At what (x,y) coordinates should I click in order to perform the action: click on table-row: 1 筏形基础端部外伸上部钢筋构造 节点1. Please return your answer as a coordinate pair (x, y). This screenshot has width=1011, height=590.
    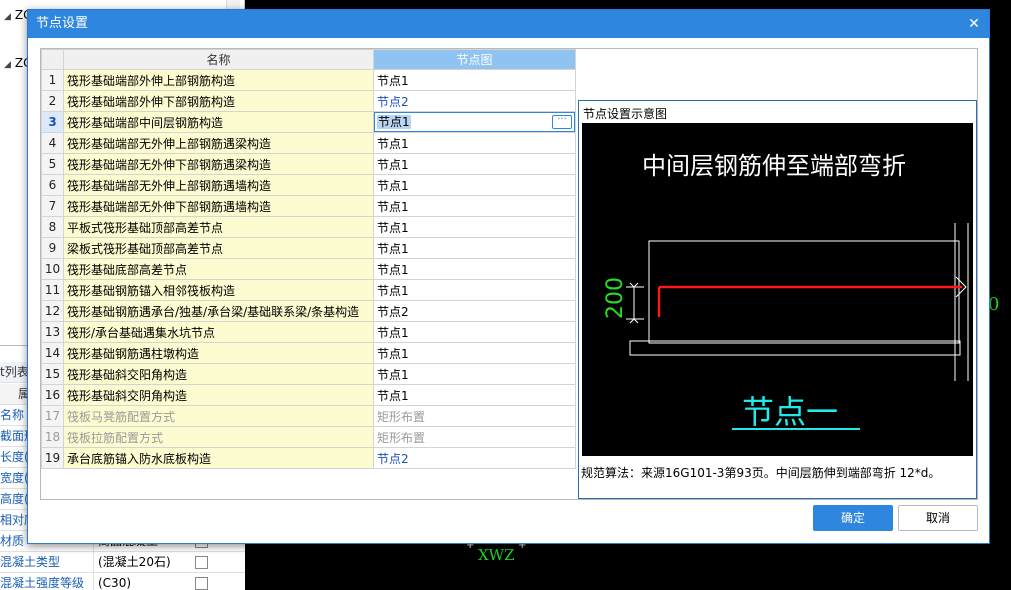
    Looking at the image, I should click on (308, 80).